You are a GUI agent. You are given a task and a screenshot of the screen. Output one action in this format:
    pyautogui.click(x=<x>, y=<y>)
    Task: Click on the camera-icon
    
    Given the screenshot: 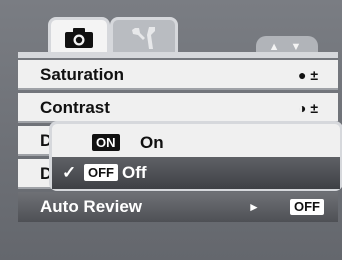 What is the action you would take?
    pyautogui.click(x=79, y=37)
    